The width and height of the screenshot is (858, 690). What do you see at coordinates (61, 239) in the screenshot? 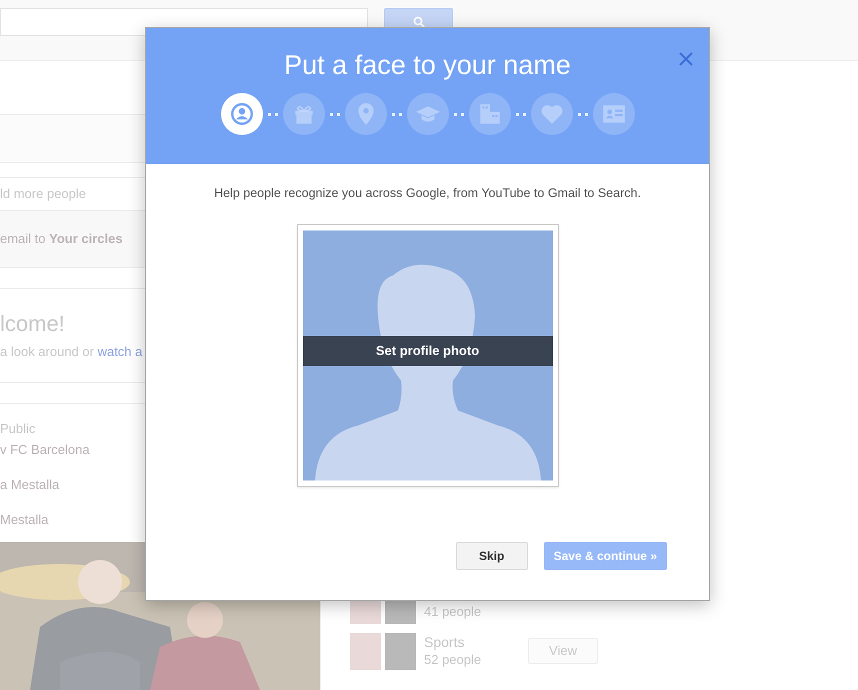
I see `share-hint: email to Your circles` at bounding box center [61, 239].